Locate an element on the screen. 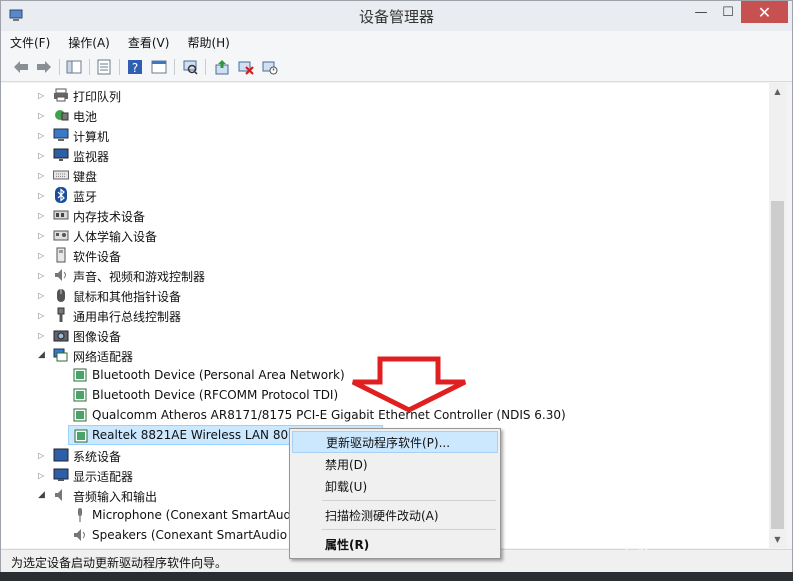 This screenshot has width=793, height=581. tree-item-label: 系统设备 is located at coordinates (97, 457).